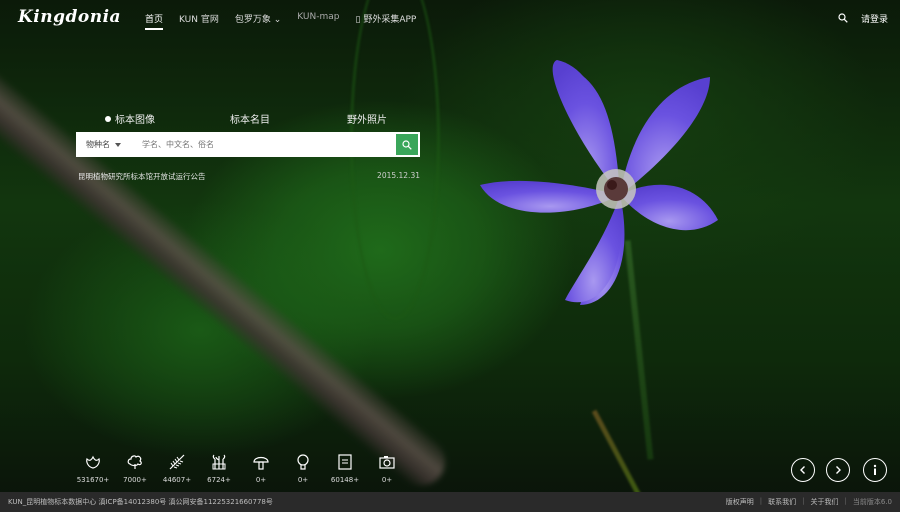 Image resolution: width=900 pixels, height=512 pixels. Describe the element at coordinates (258, 21) in the screenshot. I see `nav-item-all-inclusive: 包罗万象 ⌄` at that location.